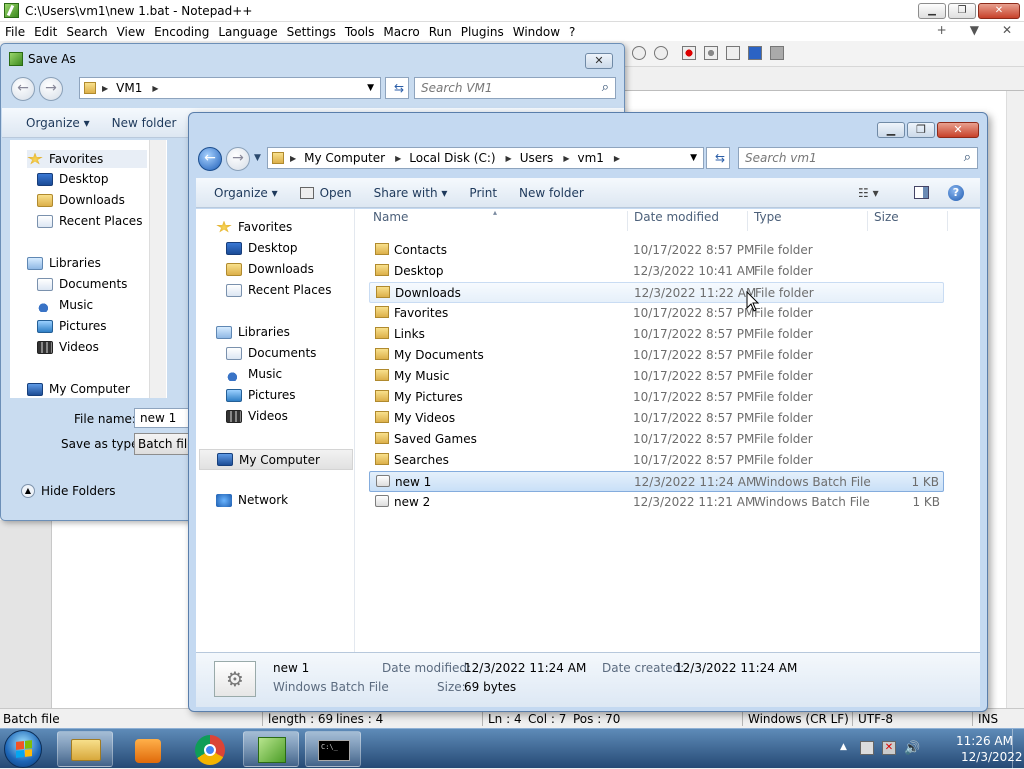  What do you see at coordinates (147, 749) in the screenshot?
I see `taskbar-media-player` at bounding box center [147, 749].